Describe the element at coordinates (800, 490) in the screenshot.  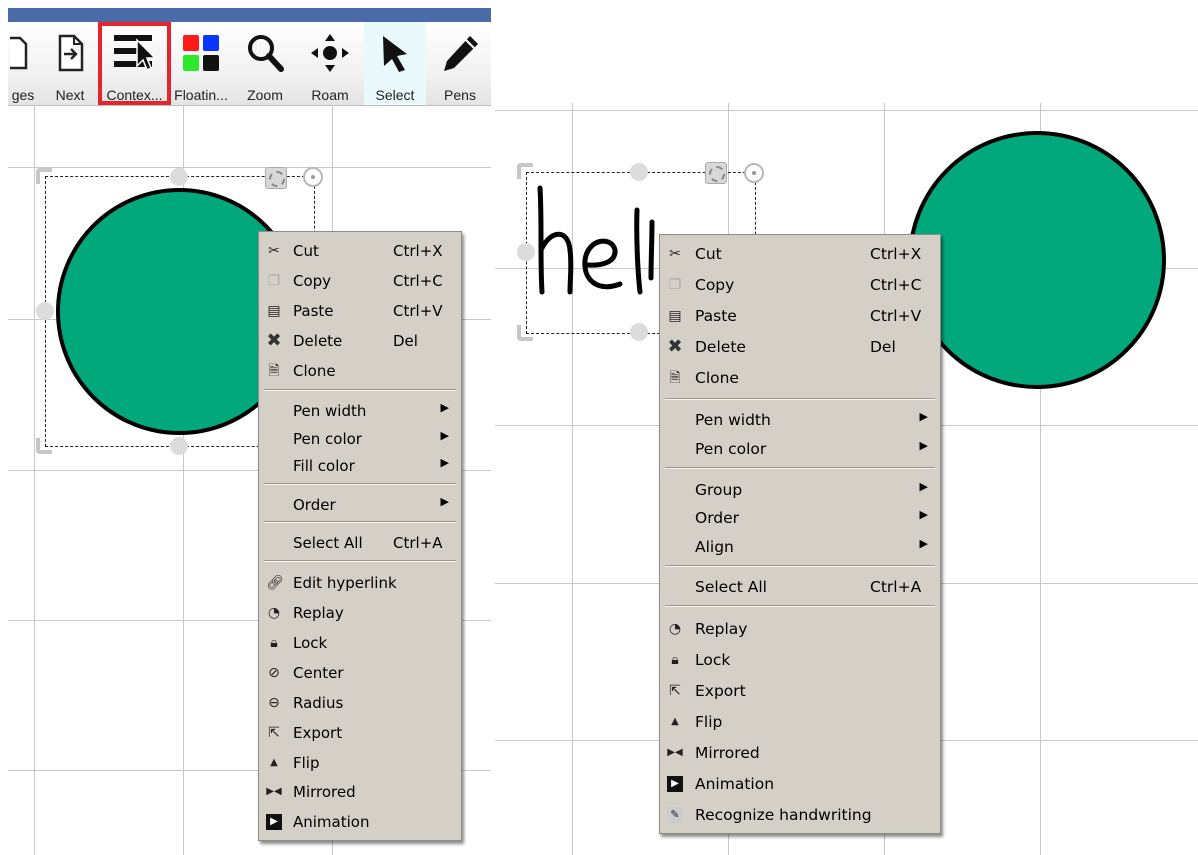
I see `menu-item-group: Group ▶` at that location.